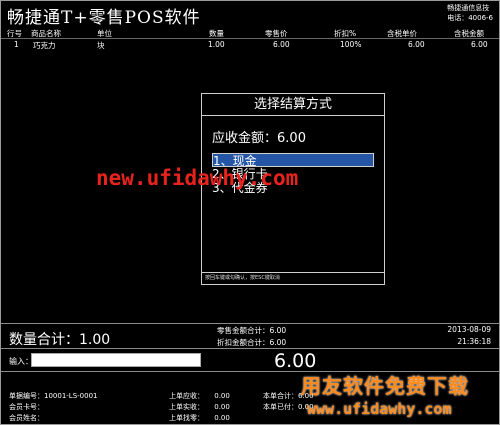 The height and width of the screenshot is (425, 500). What do you see at coordinates (379, 409) in the screenshot?
I see `corner-watermark-url: www.ufidawhy.com` at bounding box center [379, 409].